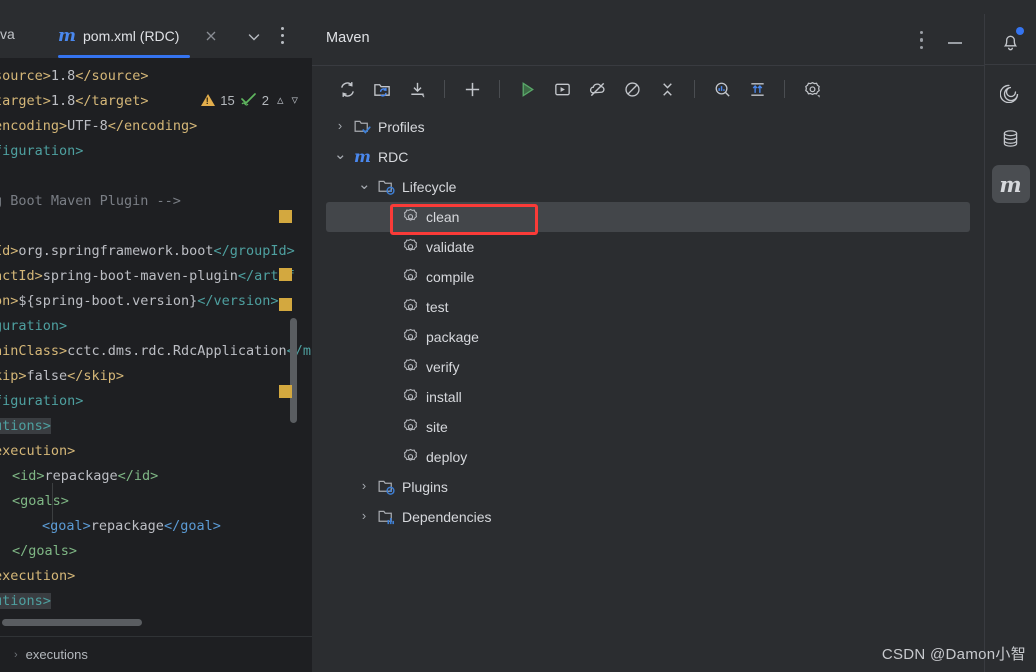 The image size is (1036, 672). What do you see at coordinates (362, 156) in the screenshot?
I see `maven-project-icon: m` at bounding box center [362, 156].